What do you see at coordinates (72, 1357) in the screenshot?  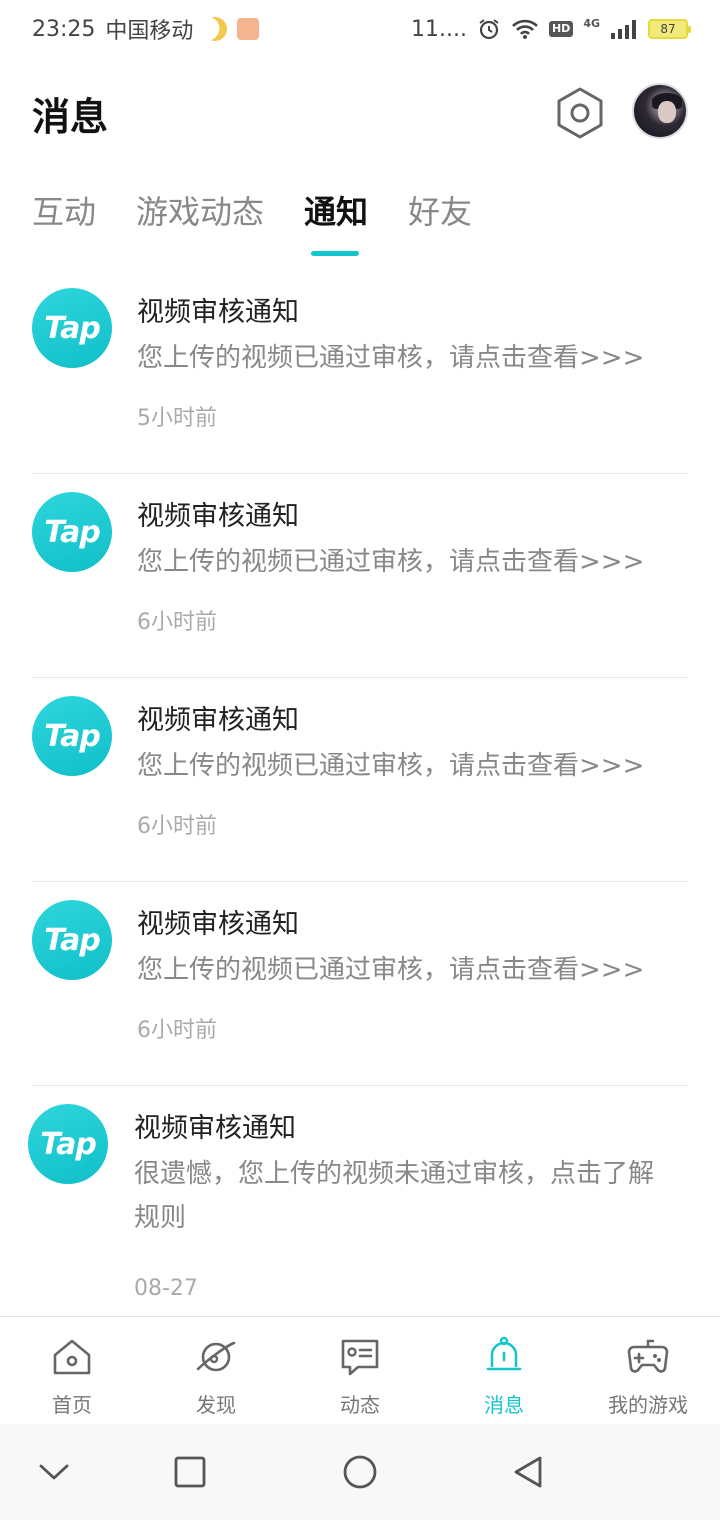 I see `home-icon` at bounding box center [72, 1357].